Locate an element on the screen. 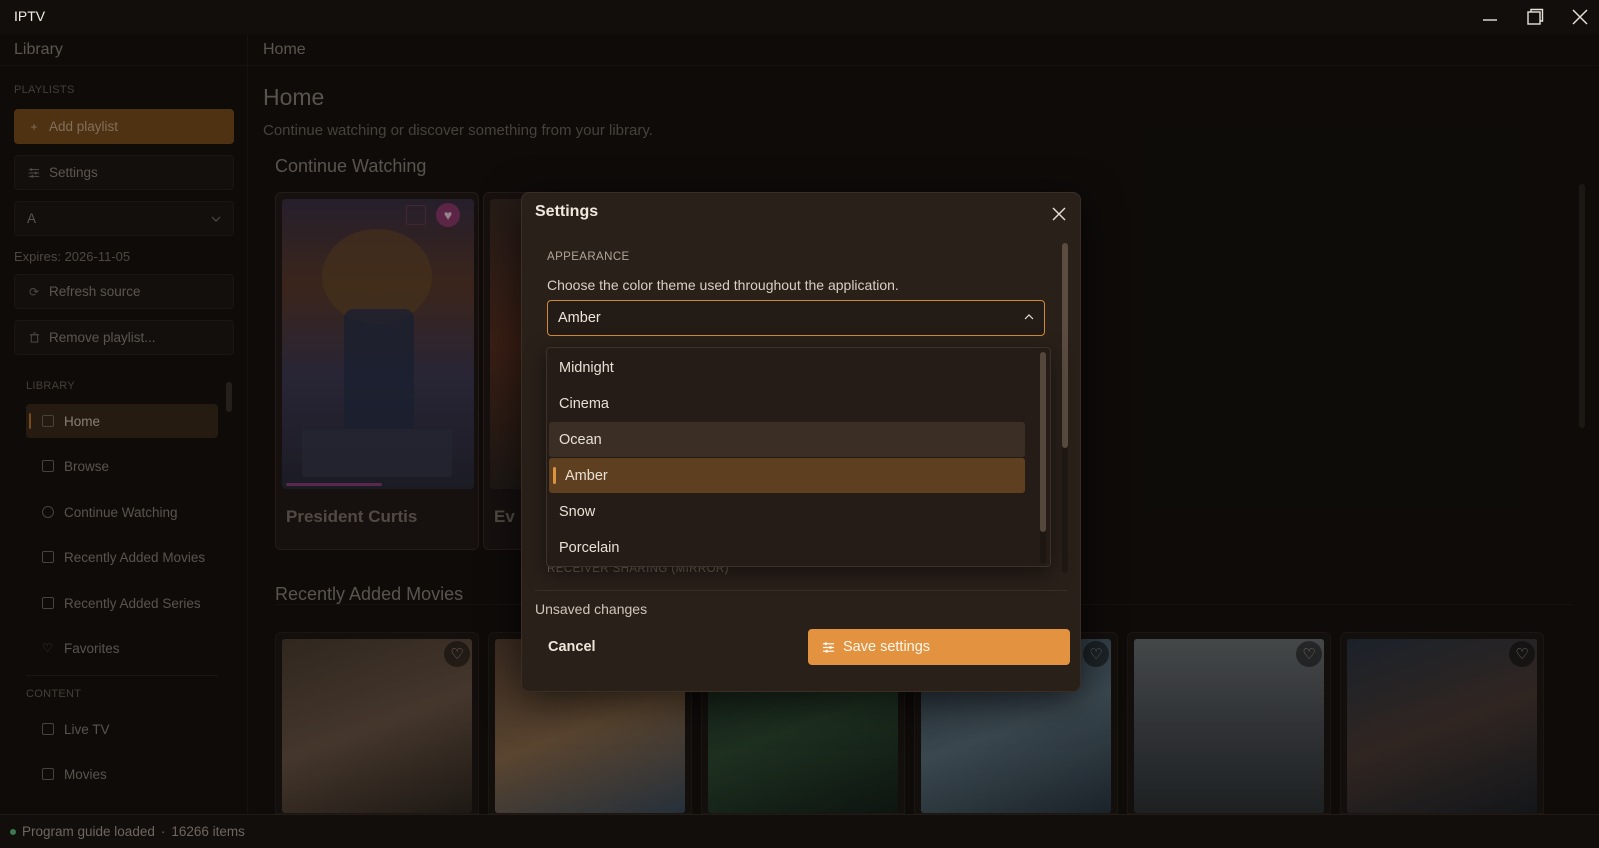 The width and height of the screenshot is (1599, 848). theme-option-cinema: Cinema is located at coordinates (787, 403).